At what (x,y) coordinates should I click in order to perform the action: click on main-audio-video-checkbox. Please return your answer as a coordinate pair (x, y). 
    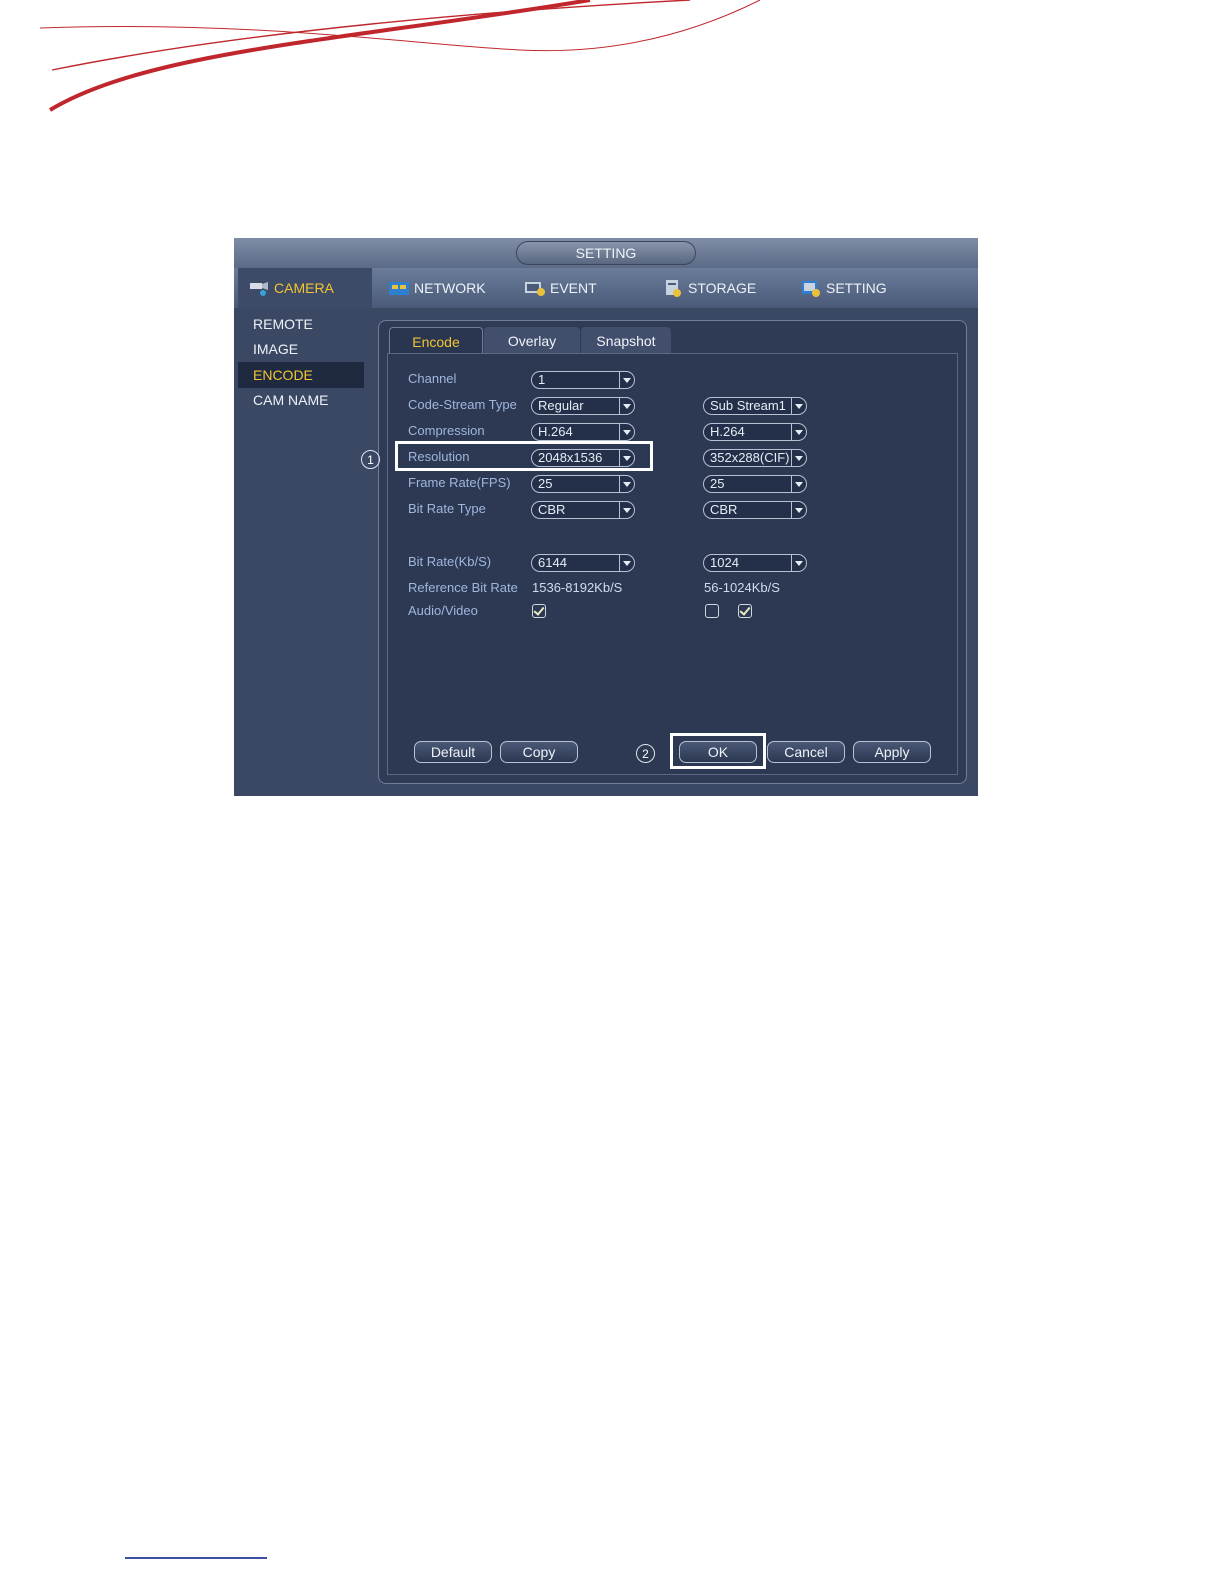
    Looking at the image, I should click on (539, 611).